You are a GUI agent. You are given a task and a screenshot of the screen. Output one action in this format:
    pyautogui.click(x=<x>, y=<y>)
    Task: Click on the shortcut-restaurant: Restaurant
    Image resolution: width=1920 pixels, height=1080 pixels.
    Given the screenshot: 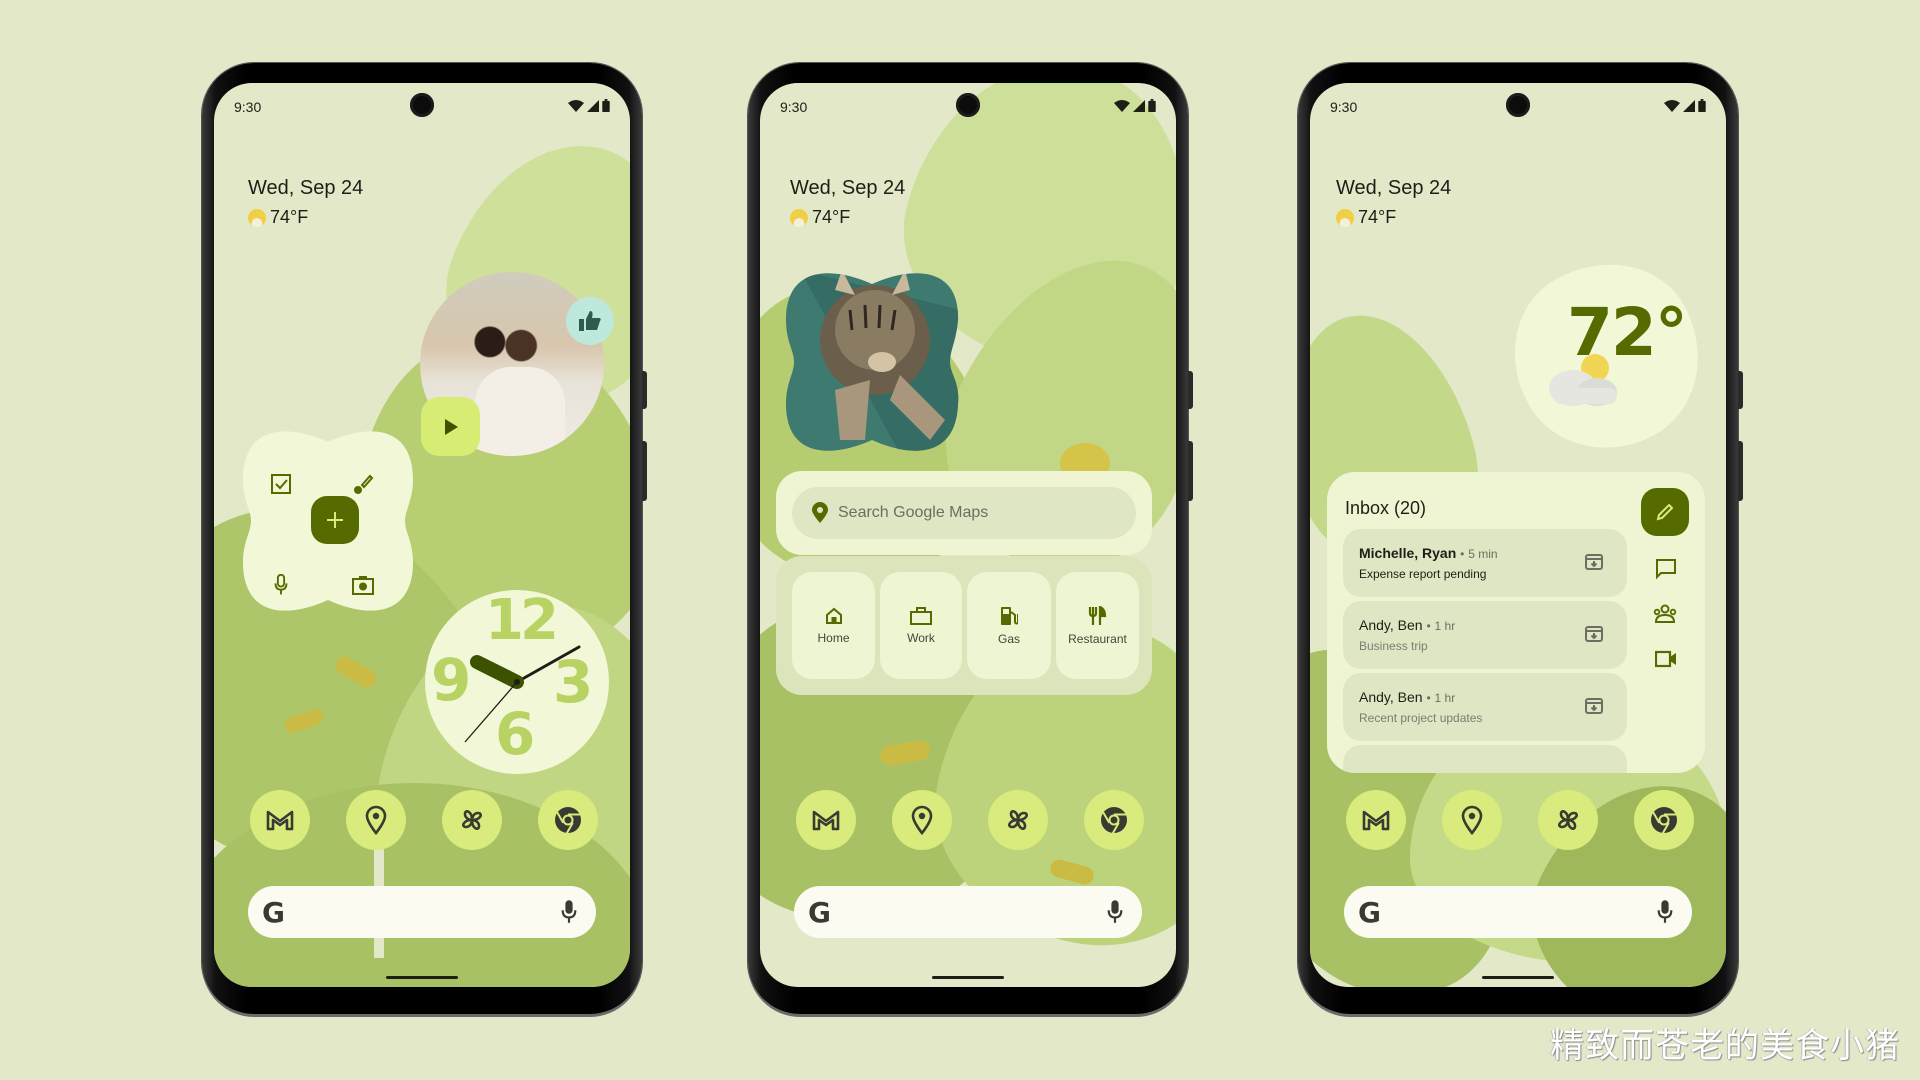 What is the action you would take?
    pyautogui.click(x=1097, y=625)
    